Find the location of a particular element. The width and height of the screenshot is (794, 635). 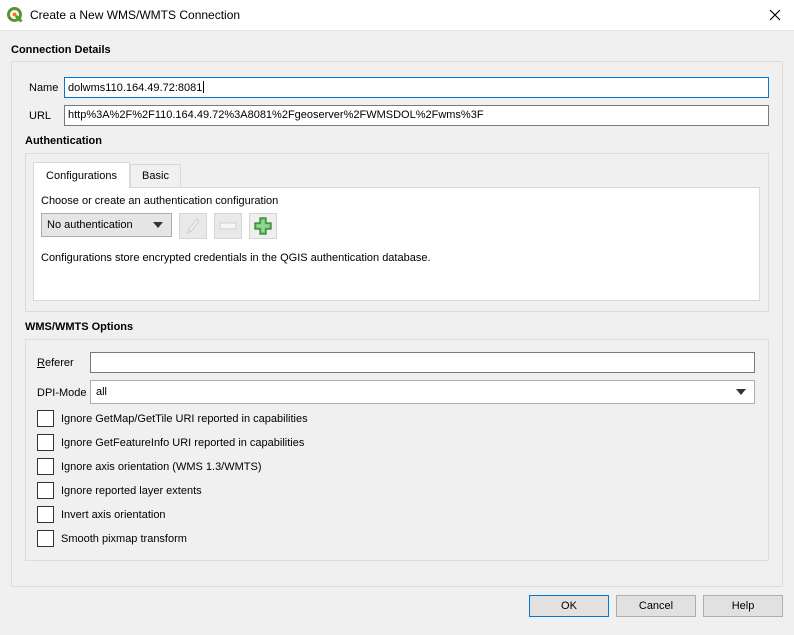

ok-button: OK is located at coordinates (569, 606).